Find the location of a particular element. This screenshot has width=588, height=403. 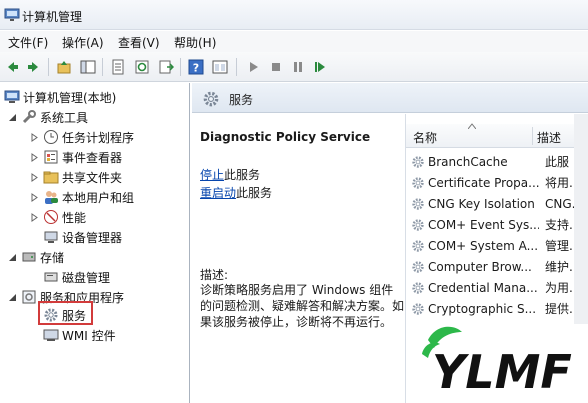

users-icon is located at coordinates (51, 197).